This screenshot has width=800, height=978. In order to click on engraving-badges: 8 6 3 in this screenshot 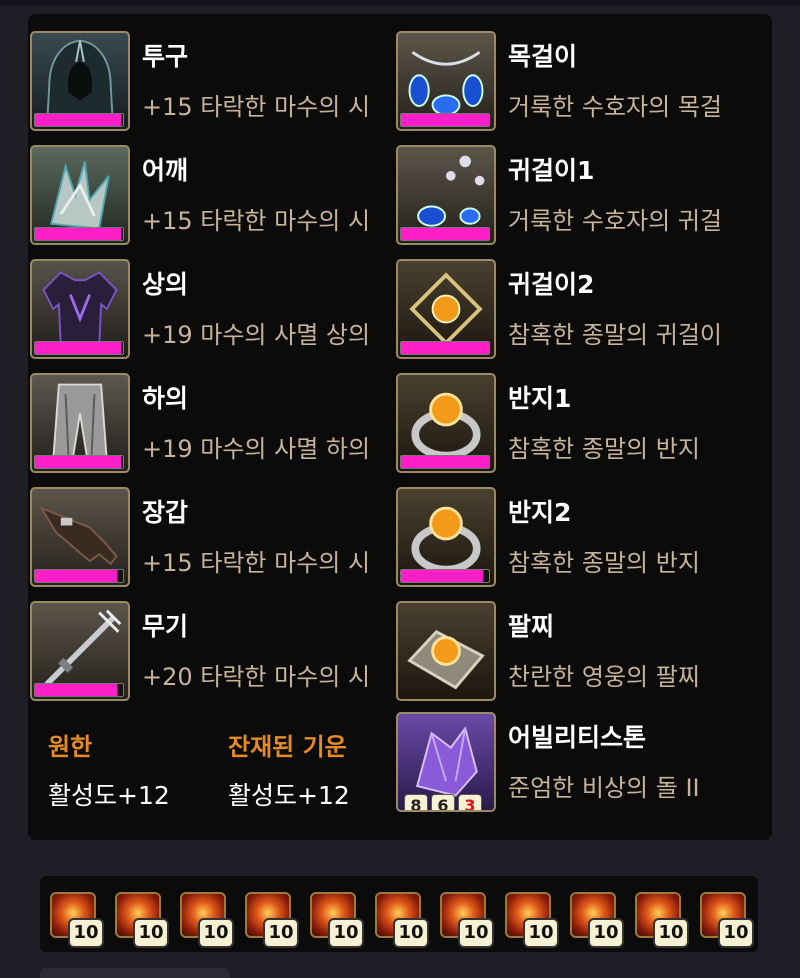, I will do `click(443, 802)`.